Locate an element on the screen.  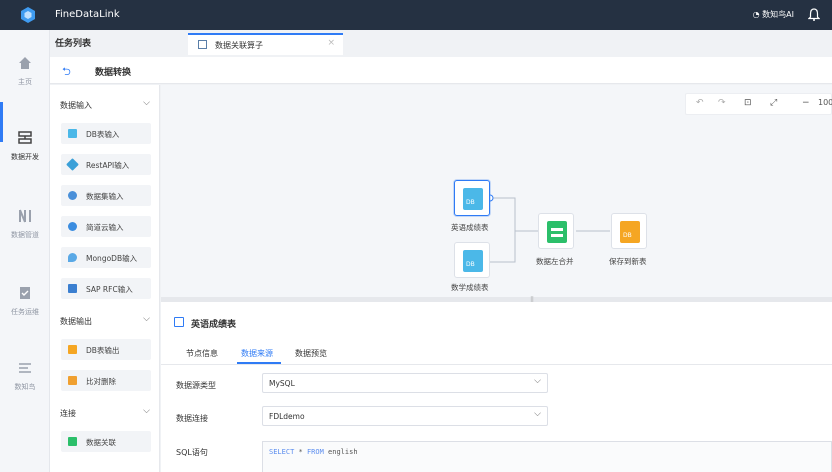
connection-value: FDLdemo is located at coordinates (287, 416).